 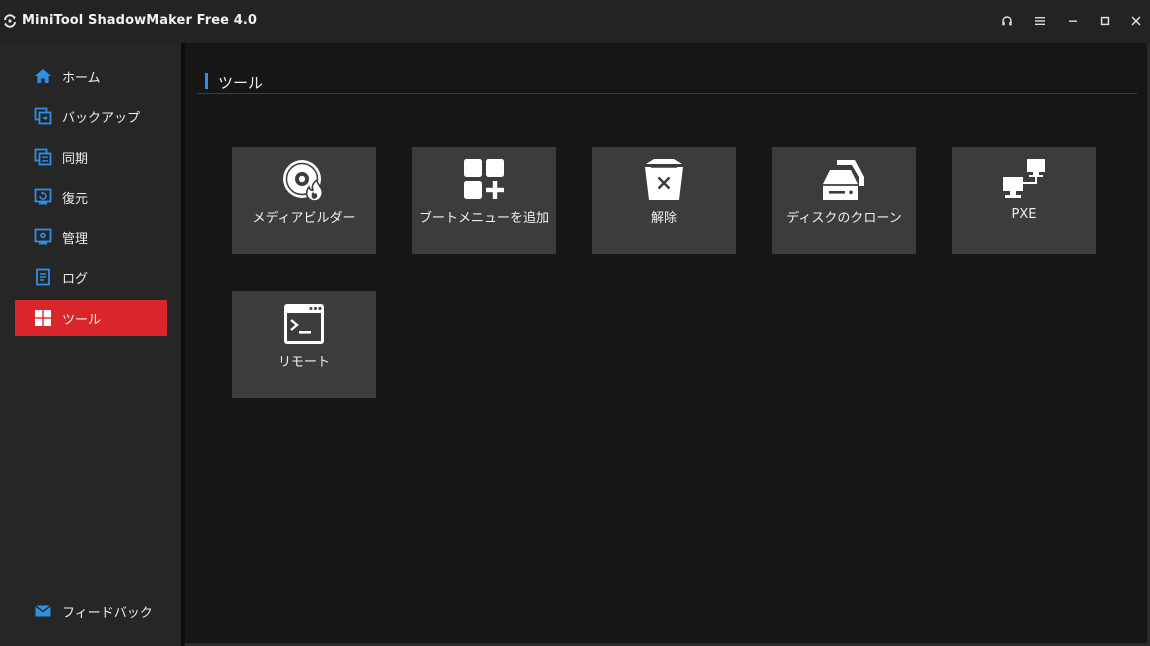 What do you see at coordinates (304, 324) in the screenshot?
I see `remote-terminal-icon` at bounding box center [304, 324].